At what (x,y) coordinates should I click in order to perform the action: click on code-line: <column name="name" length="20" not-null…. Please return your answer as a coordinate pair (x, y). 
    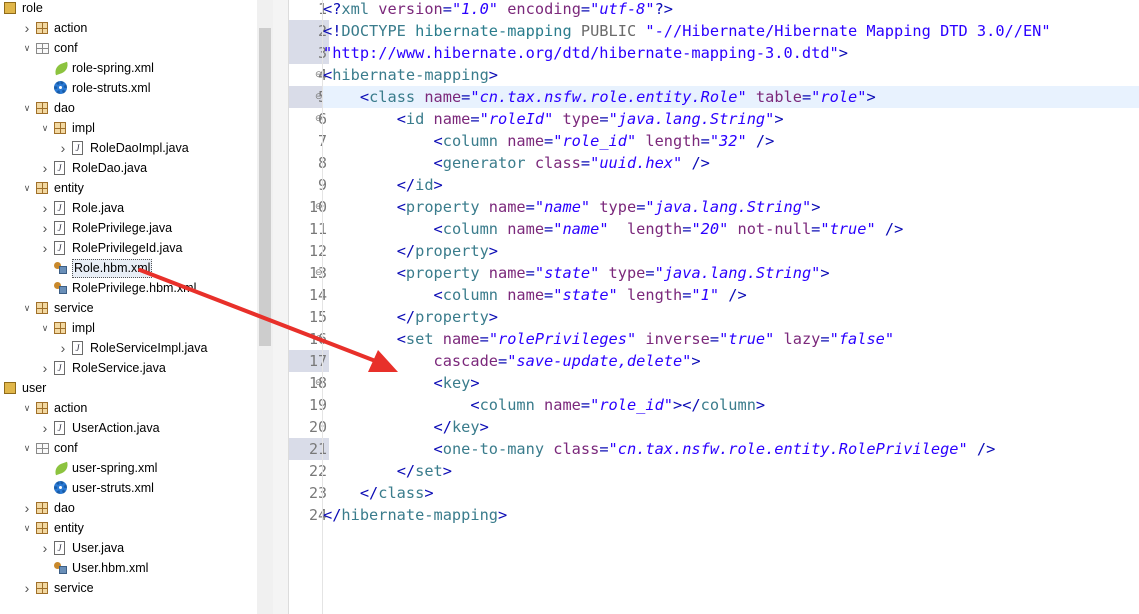
    Looking at the image, I should click on (731, 229).